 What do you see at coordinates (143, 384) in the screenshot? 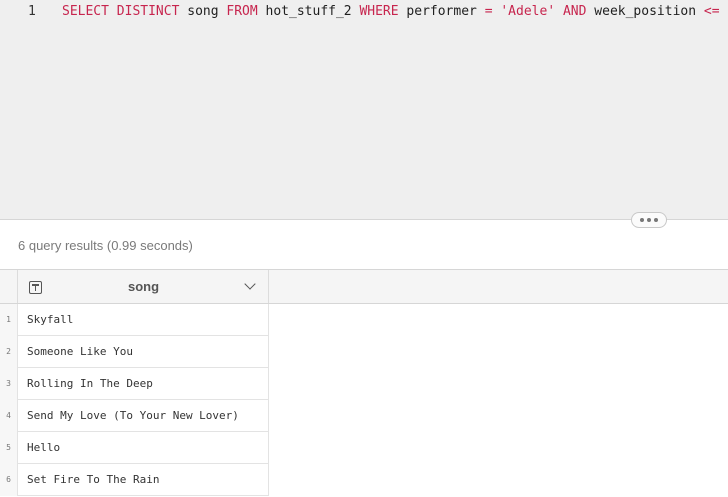
I see `song-cell: Rolling In The Deep` at bounding box center [143, 384].